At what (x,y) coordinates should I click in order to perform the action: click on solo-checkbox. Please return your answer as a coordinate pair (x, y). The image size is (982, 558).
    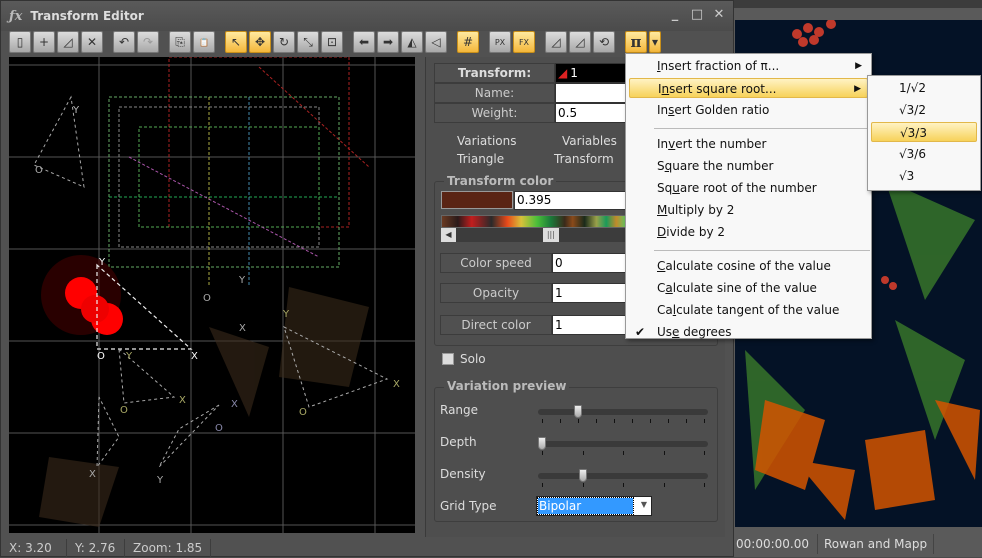
    Looking at the image, I should click on (448, 359).